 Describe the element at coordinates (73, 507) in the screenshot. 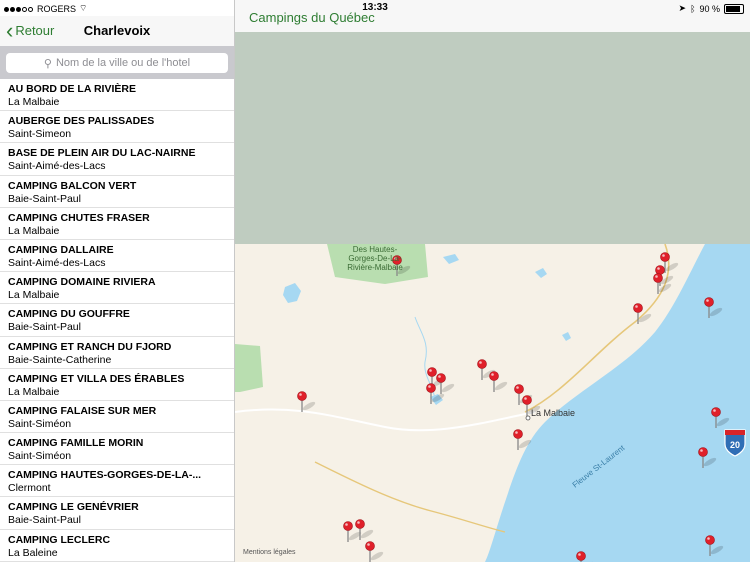

I see `list-item-title: CAMPING LE GENÉVRIER` at that location.